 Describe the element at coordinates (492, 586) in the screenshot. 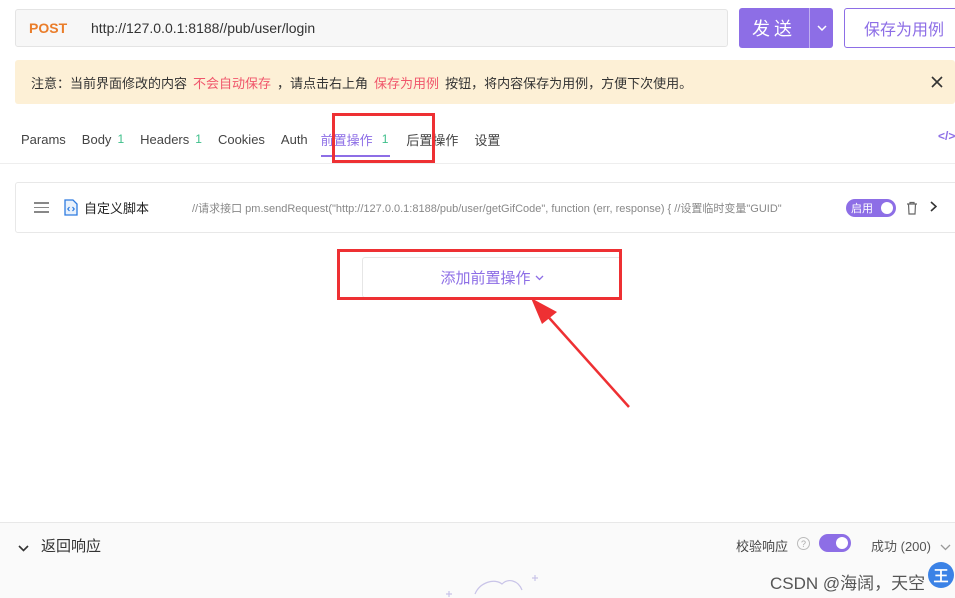

I see `empty-state-illustration-icon` at that location.